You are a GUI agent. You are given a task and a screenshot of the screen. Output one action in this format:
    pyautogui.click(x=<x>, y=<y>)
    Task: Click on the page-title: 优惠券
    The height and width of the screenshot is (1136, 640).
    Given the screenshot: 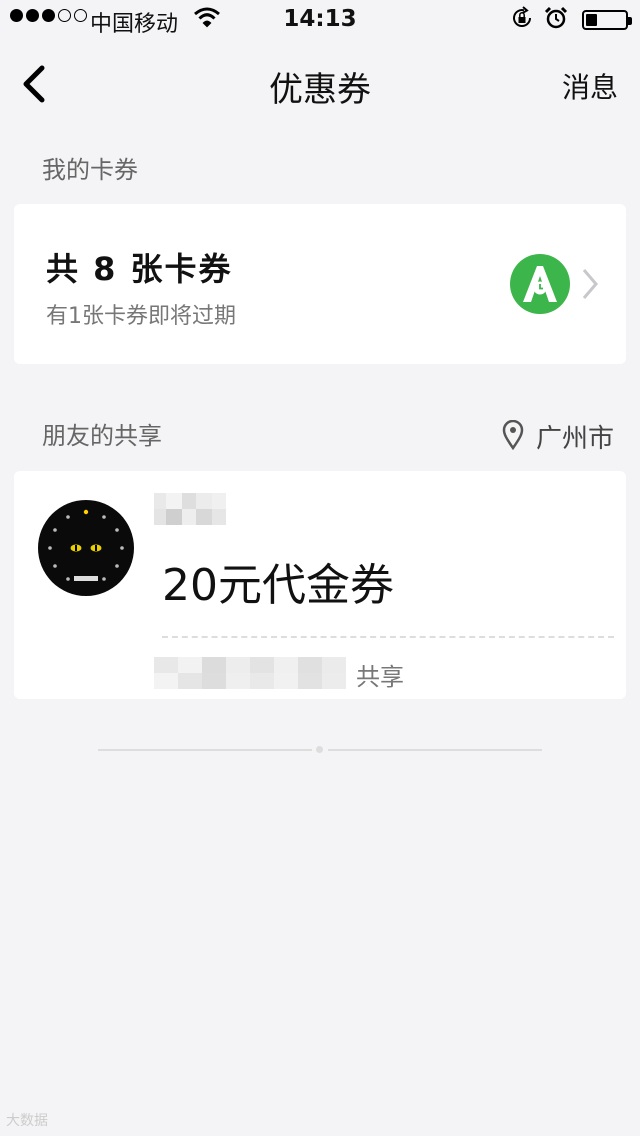 What is the action you would take?
    pyautogui.click(x=320, y=90)
    